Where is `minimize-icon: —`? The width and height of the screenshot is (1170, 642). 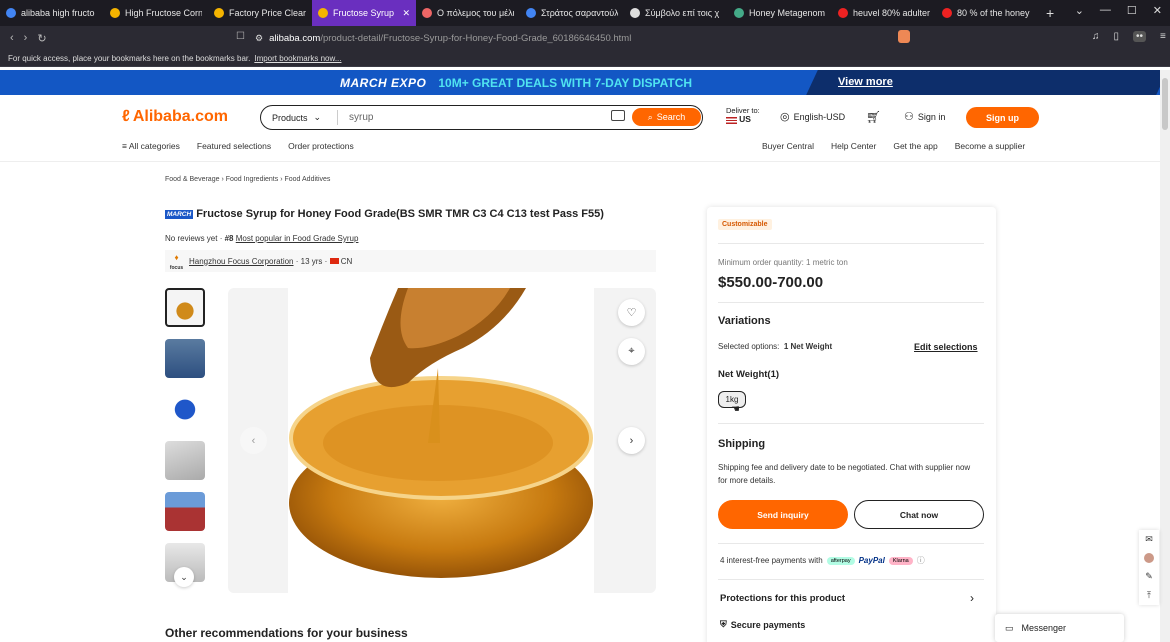
minimize-icon: — is located at coordinates (1105, 10).